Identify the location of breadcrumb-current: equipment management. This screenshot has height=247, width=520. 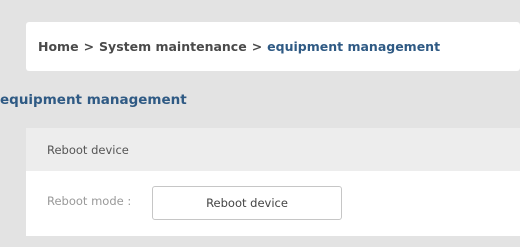
(354, 46).